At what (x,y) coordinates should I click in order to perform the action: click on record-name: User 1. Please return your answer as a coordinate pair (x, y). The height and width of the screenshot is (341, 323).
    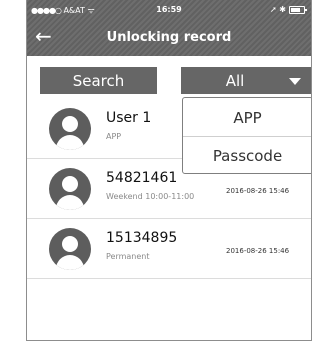
    Looking at the image, I should click on (129, 118).